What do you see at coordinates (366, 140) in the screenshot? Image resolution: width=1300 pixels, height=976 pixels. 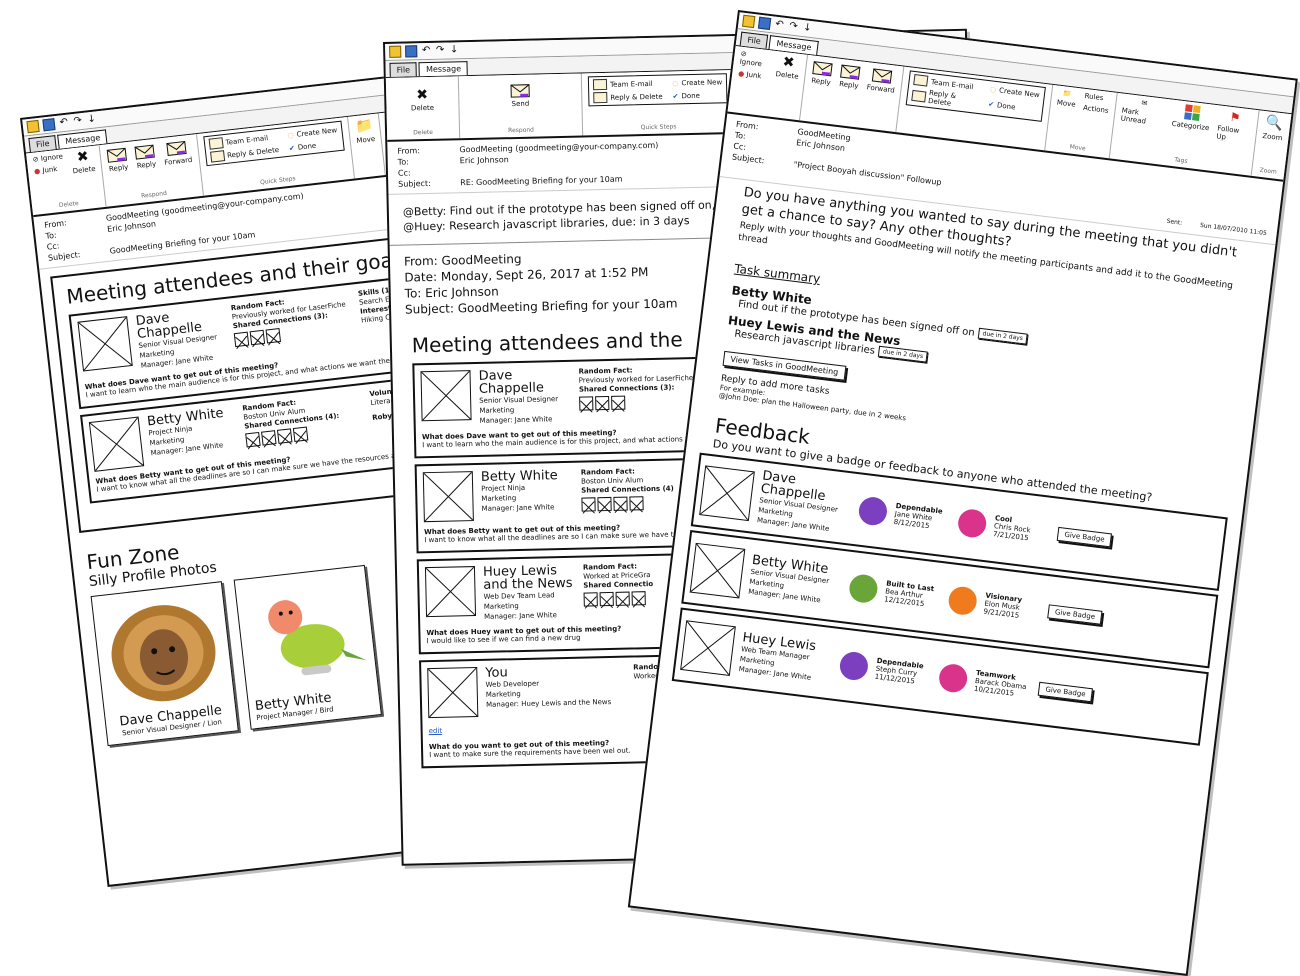 I see `move-label: Move` at bounding box center [366, 140].